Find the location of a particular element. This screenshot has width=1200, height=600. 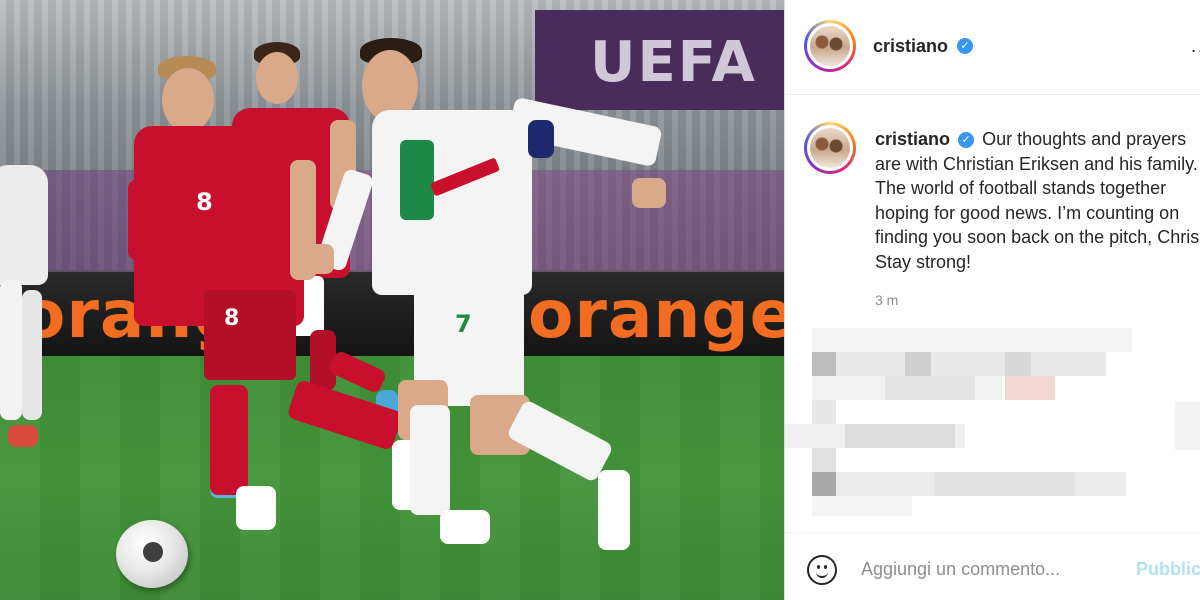

shirt-number: 8 is located at coordinates (204, 202).